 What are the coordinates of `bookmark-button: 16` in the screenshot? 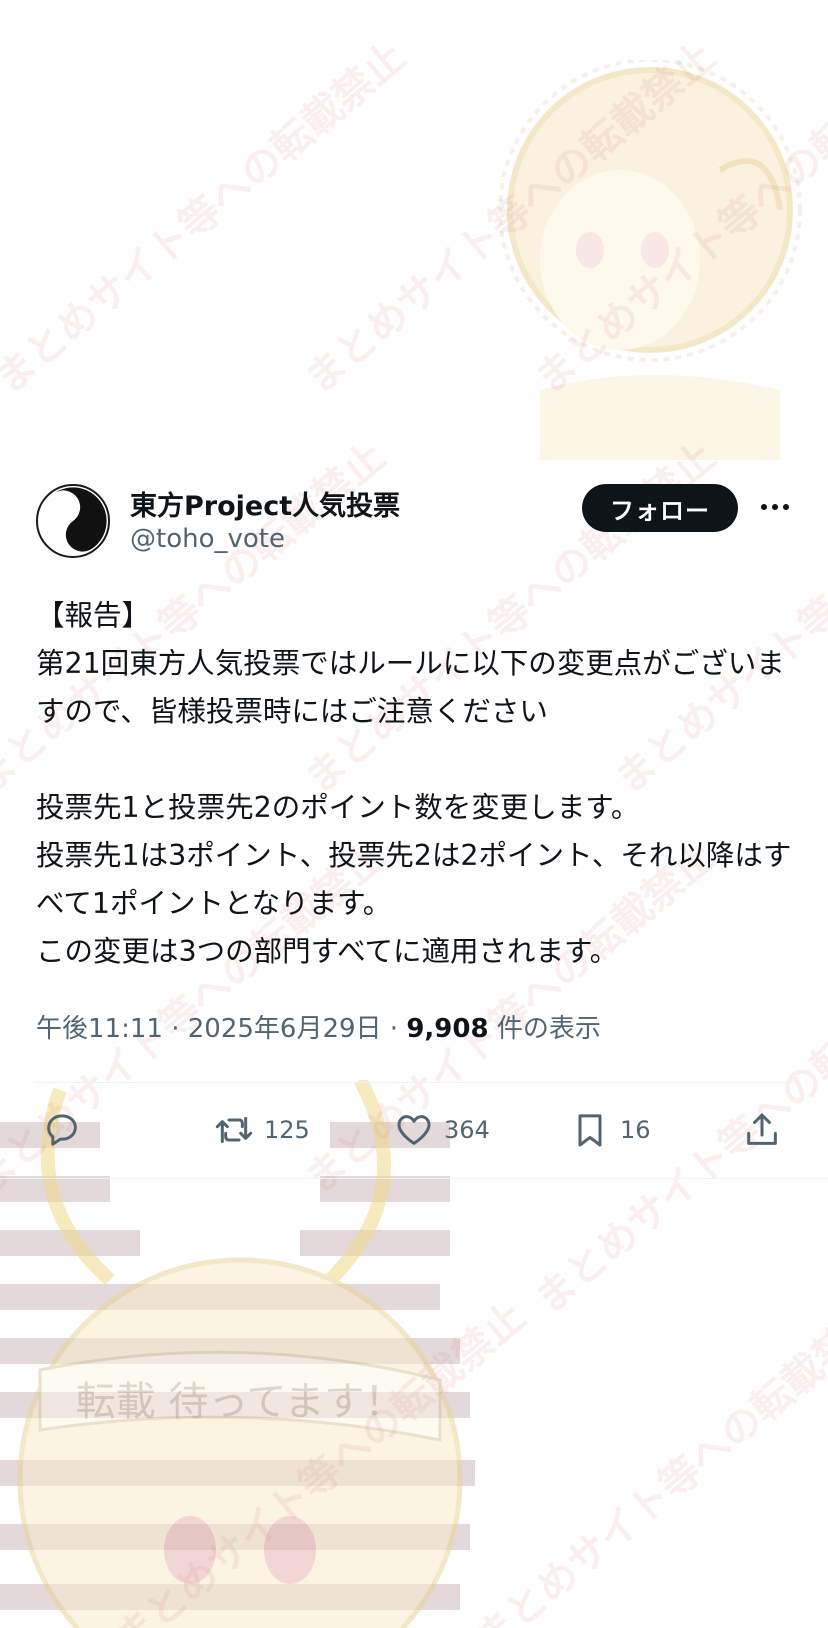 It's located at (610, 1130).